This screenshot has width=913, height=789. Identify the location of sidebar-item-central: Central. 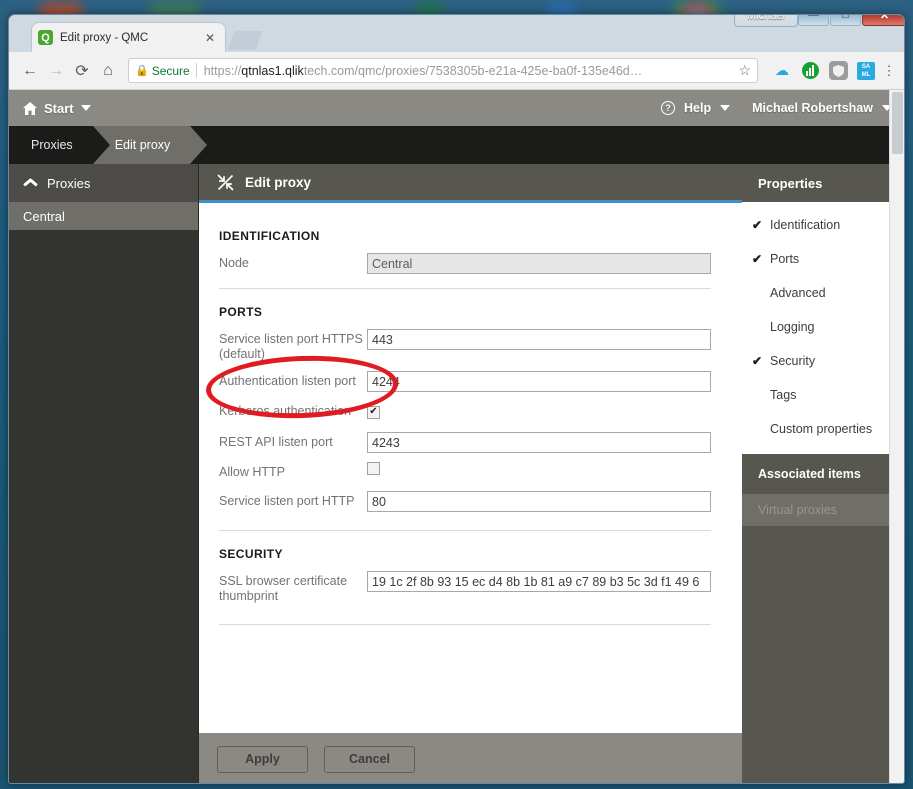
(103, 216).